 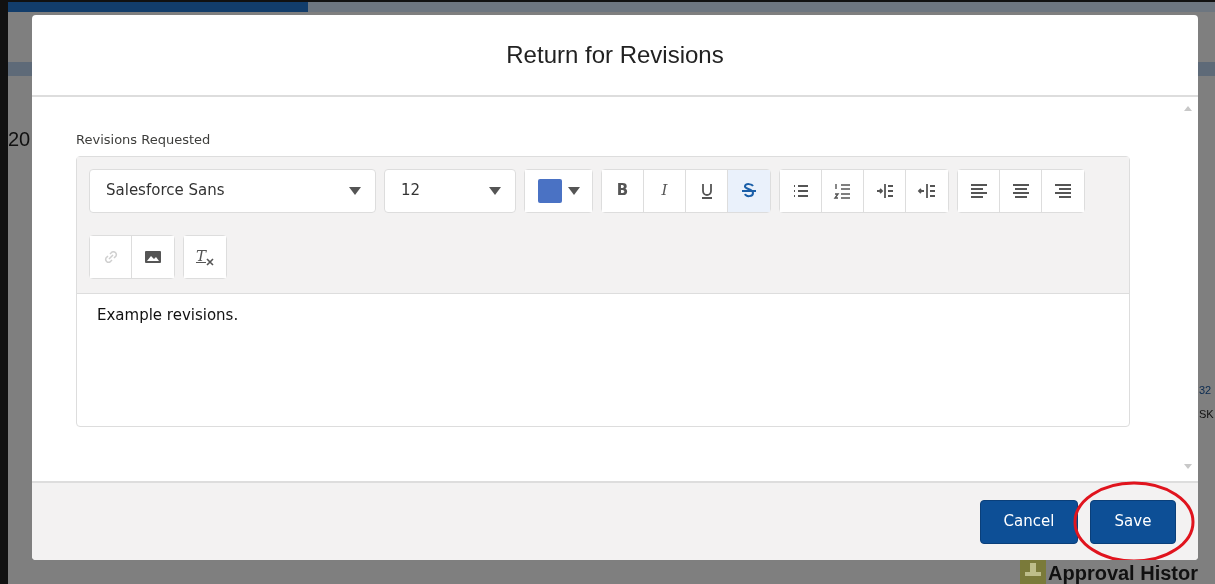 I want to click on font-size-select: 12, so click(x=450, y=190).